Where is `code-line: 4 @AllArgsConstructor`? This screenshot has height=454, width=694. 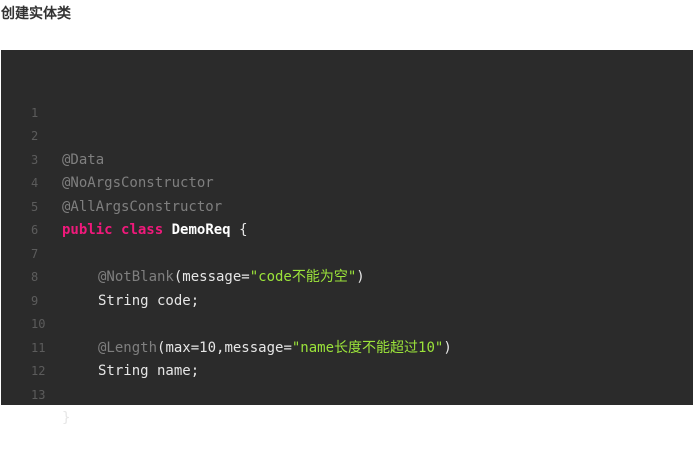 code-line: 4 @AllArgsConstructor is located at coordinates (347, 182).